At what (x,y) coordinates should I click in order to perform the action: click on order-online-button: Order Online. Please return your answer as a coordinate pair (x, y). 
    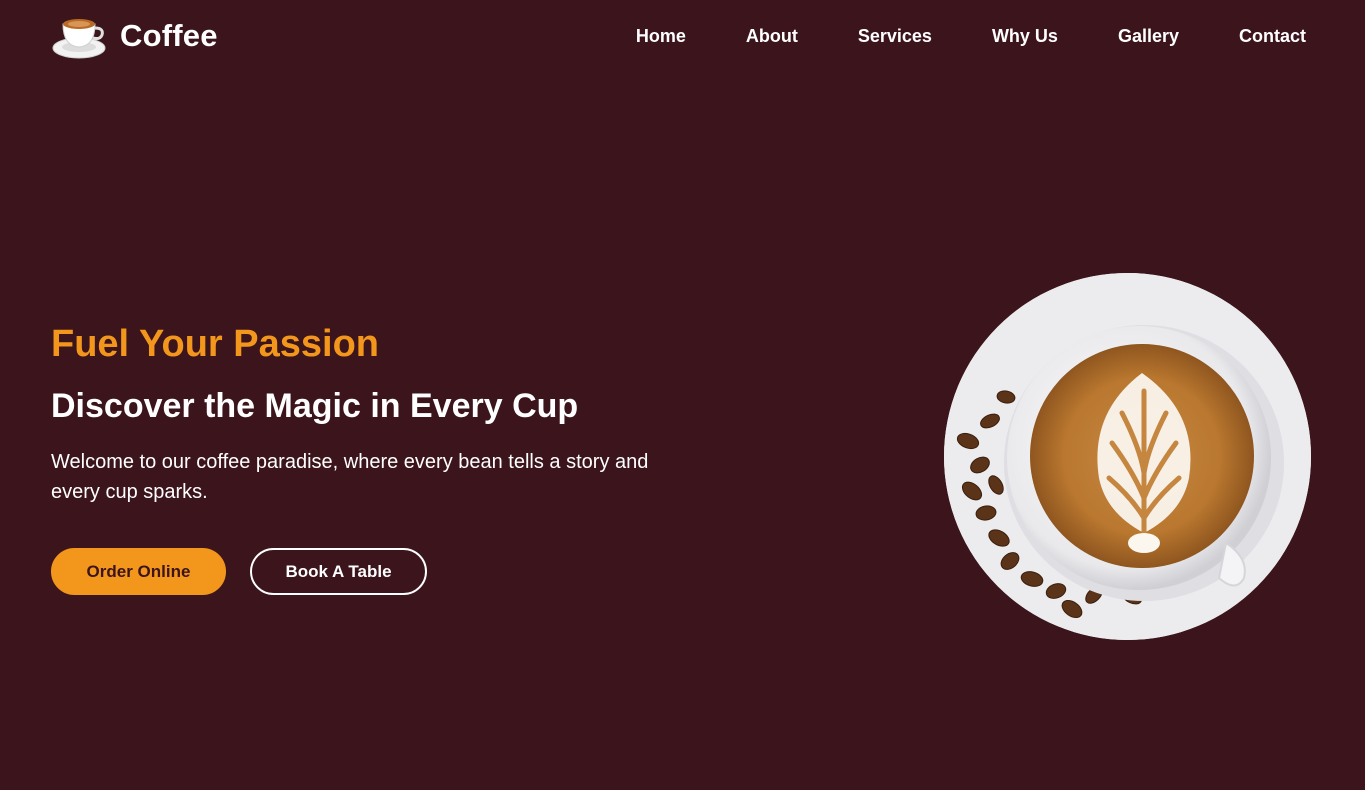
    Looking at the image, I should click on (138, 571).